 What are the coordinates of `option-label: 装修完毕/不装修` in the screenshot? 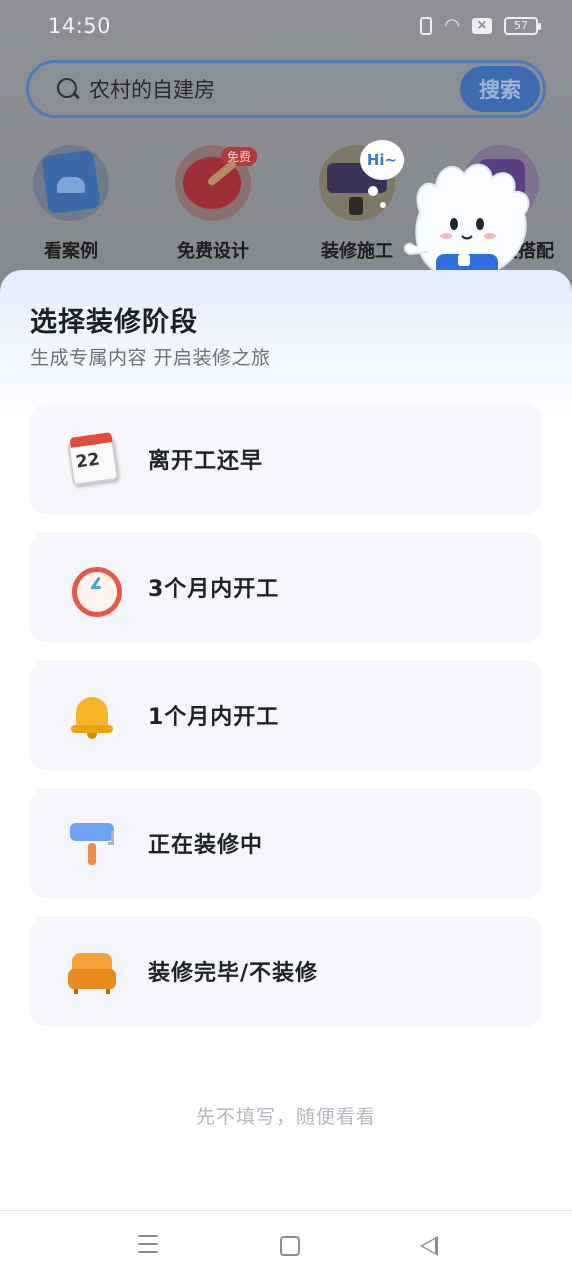 It's located at (233, 973).